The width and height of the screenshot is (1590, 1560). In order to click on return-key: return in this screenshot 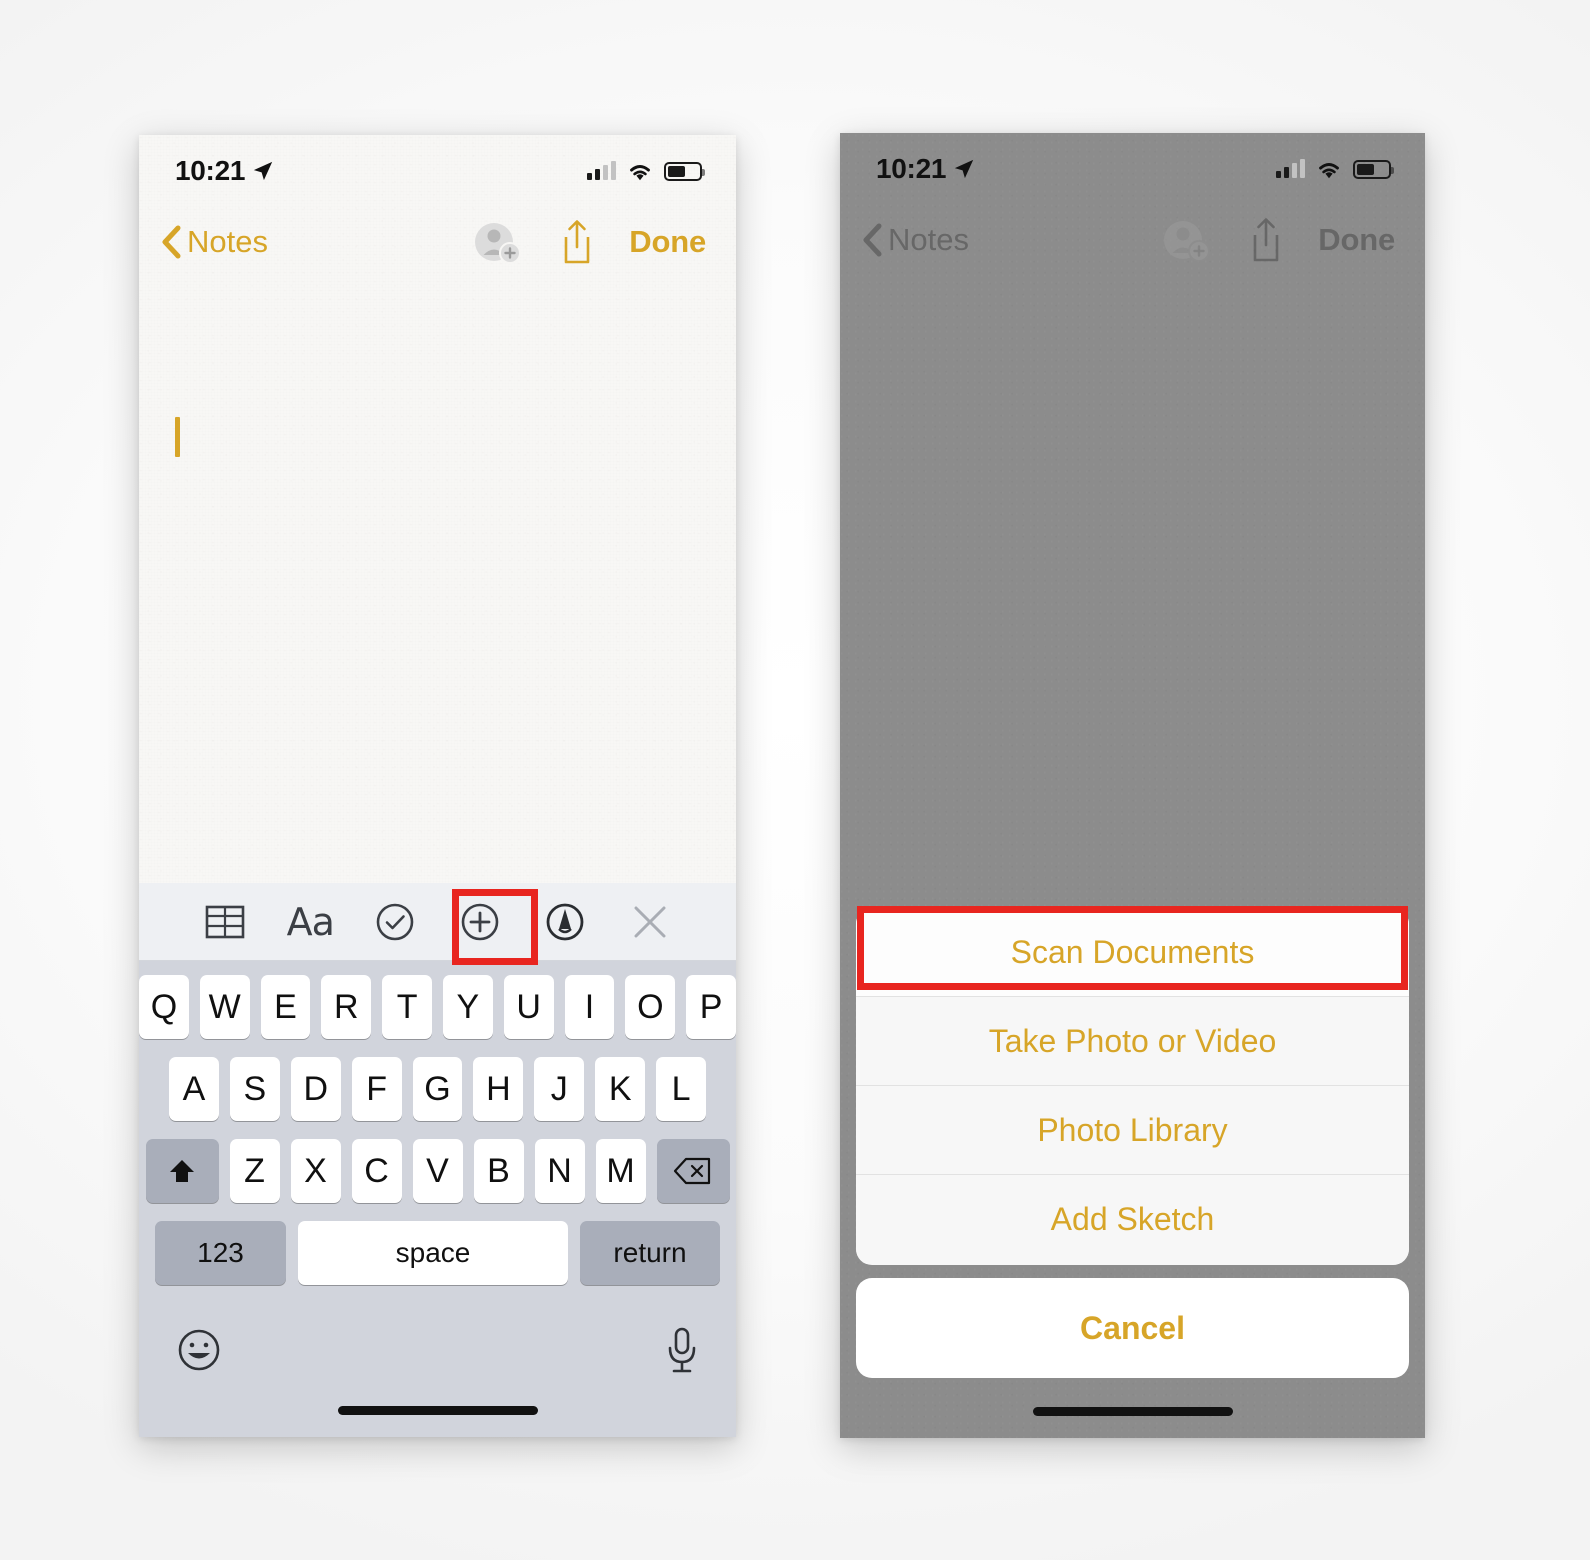, I will do `click(650, 1253)`.